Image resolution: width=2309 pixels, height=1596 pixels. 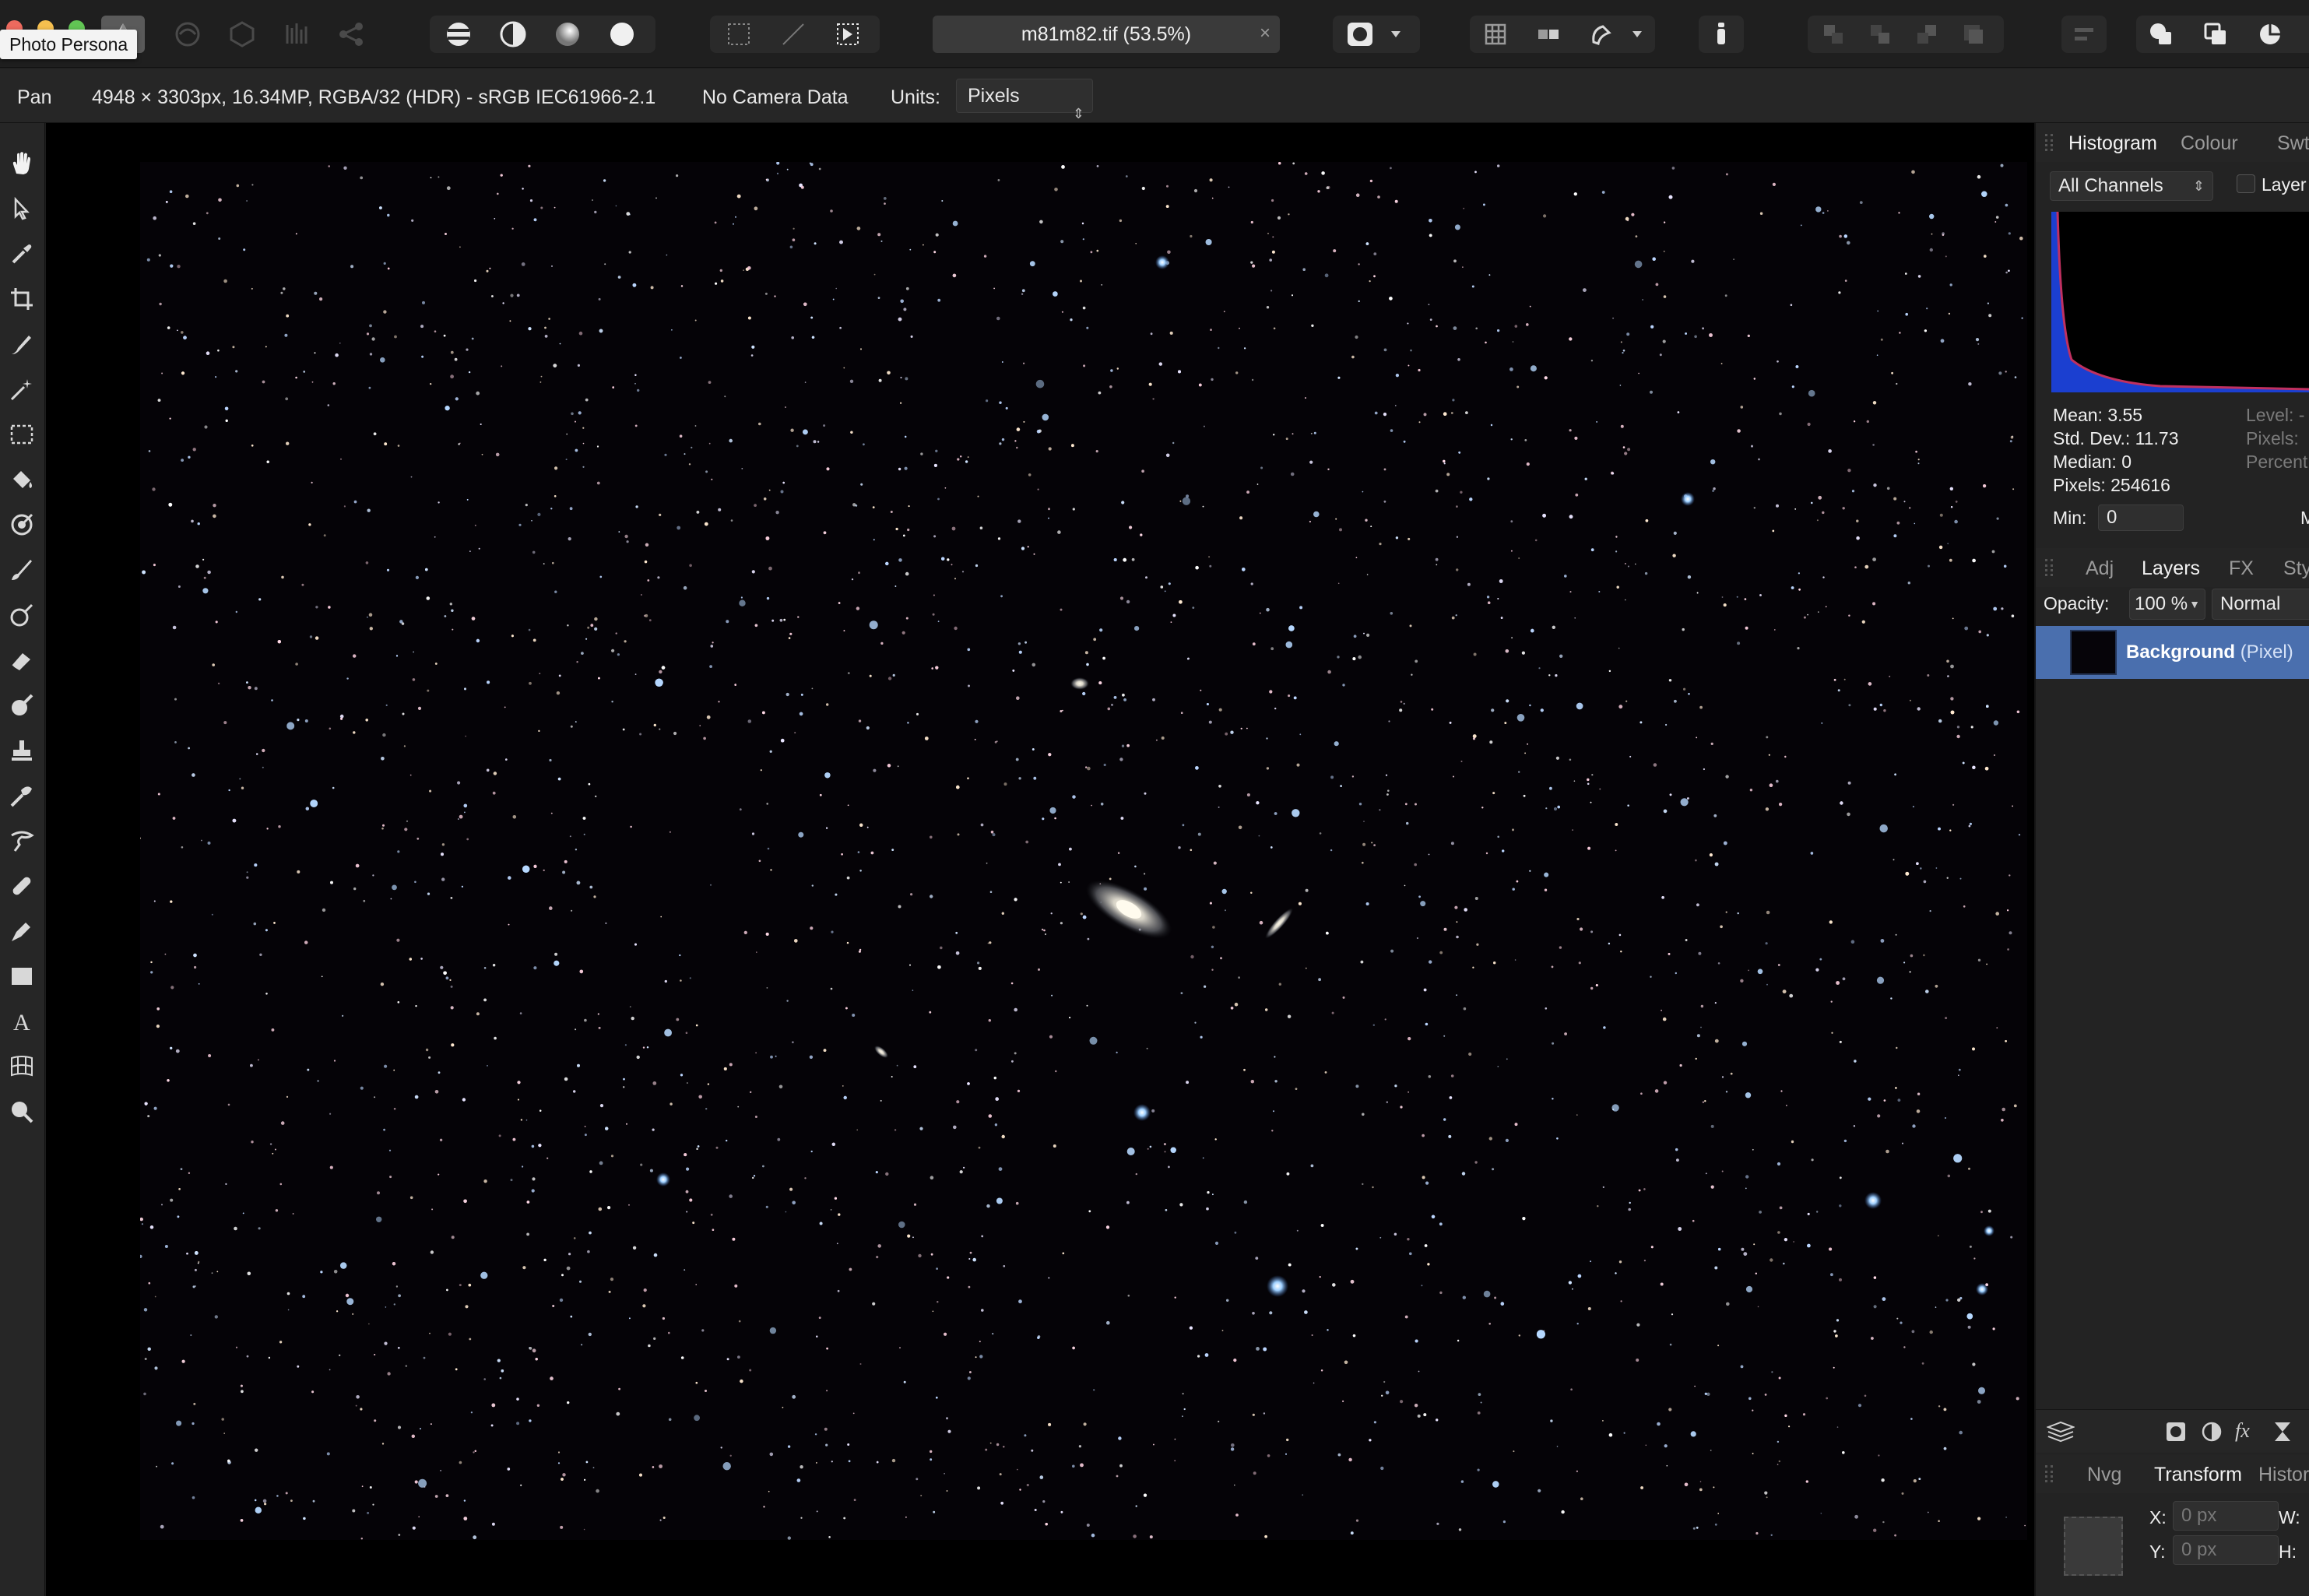 I want to click on contrast-icon, so click(x=513, y=34).